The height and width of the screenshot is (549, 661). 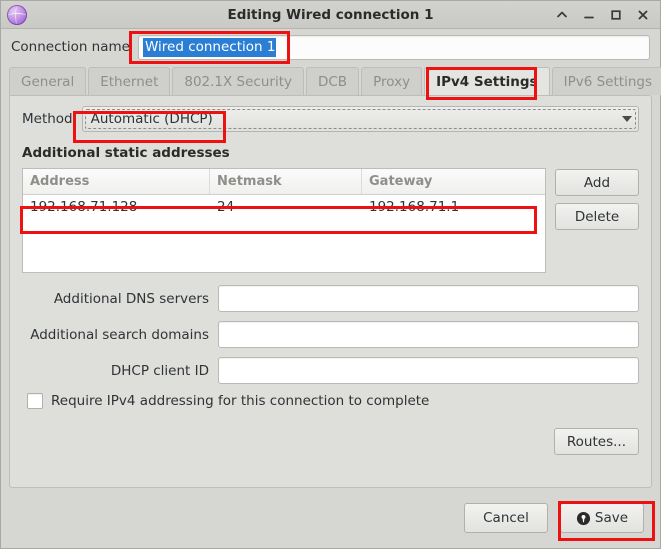 What do you see at coordinates (116, 181) in the screenshot?
I see `column-header-address: Address` at bounding box center [116, 181].